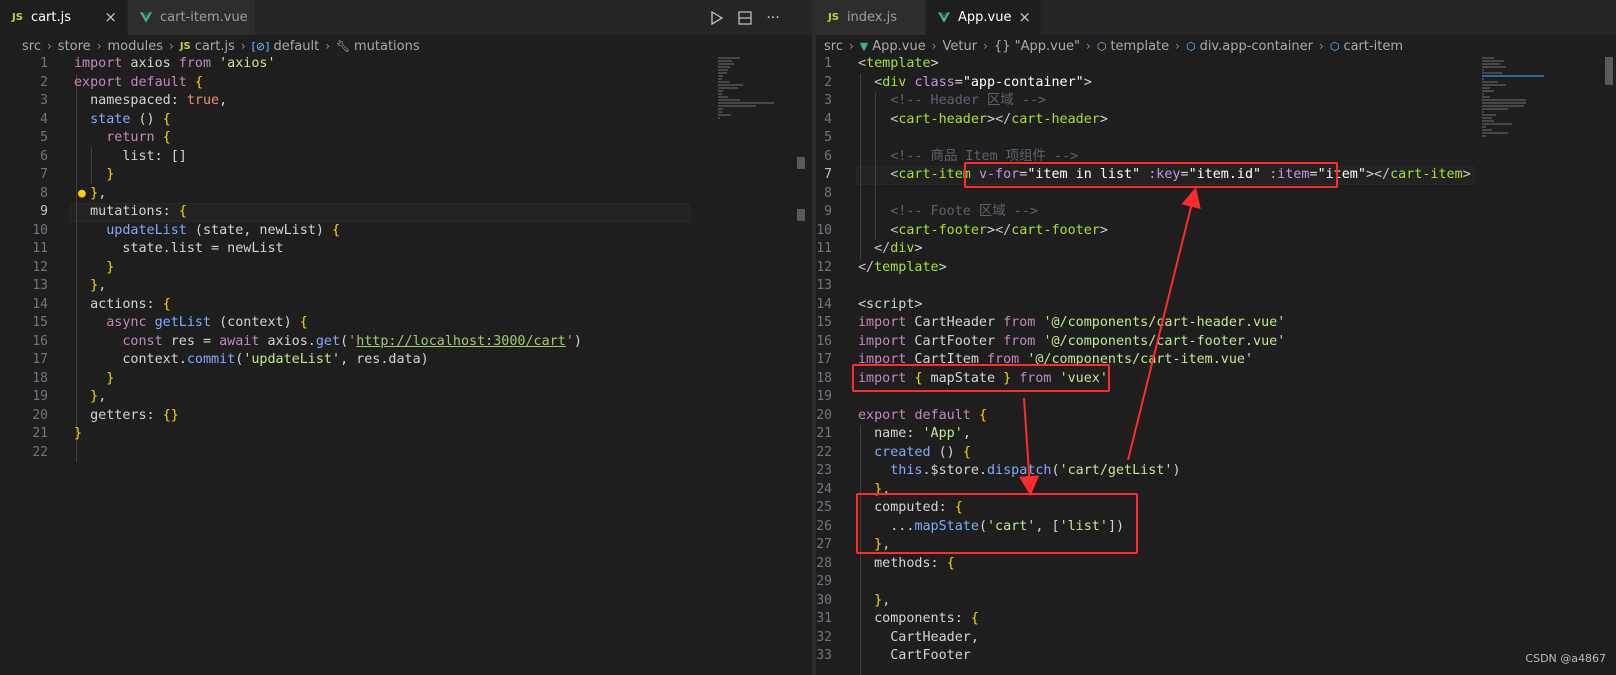 The image size is (1616, 675). Describe the element at coordinates (138, 82) in the screenshot. I see `code-text: export default {` at that location.